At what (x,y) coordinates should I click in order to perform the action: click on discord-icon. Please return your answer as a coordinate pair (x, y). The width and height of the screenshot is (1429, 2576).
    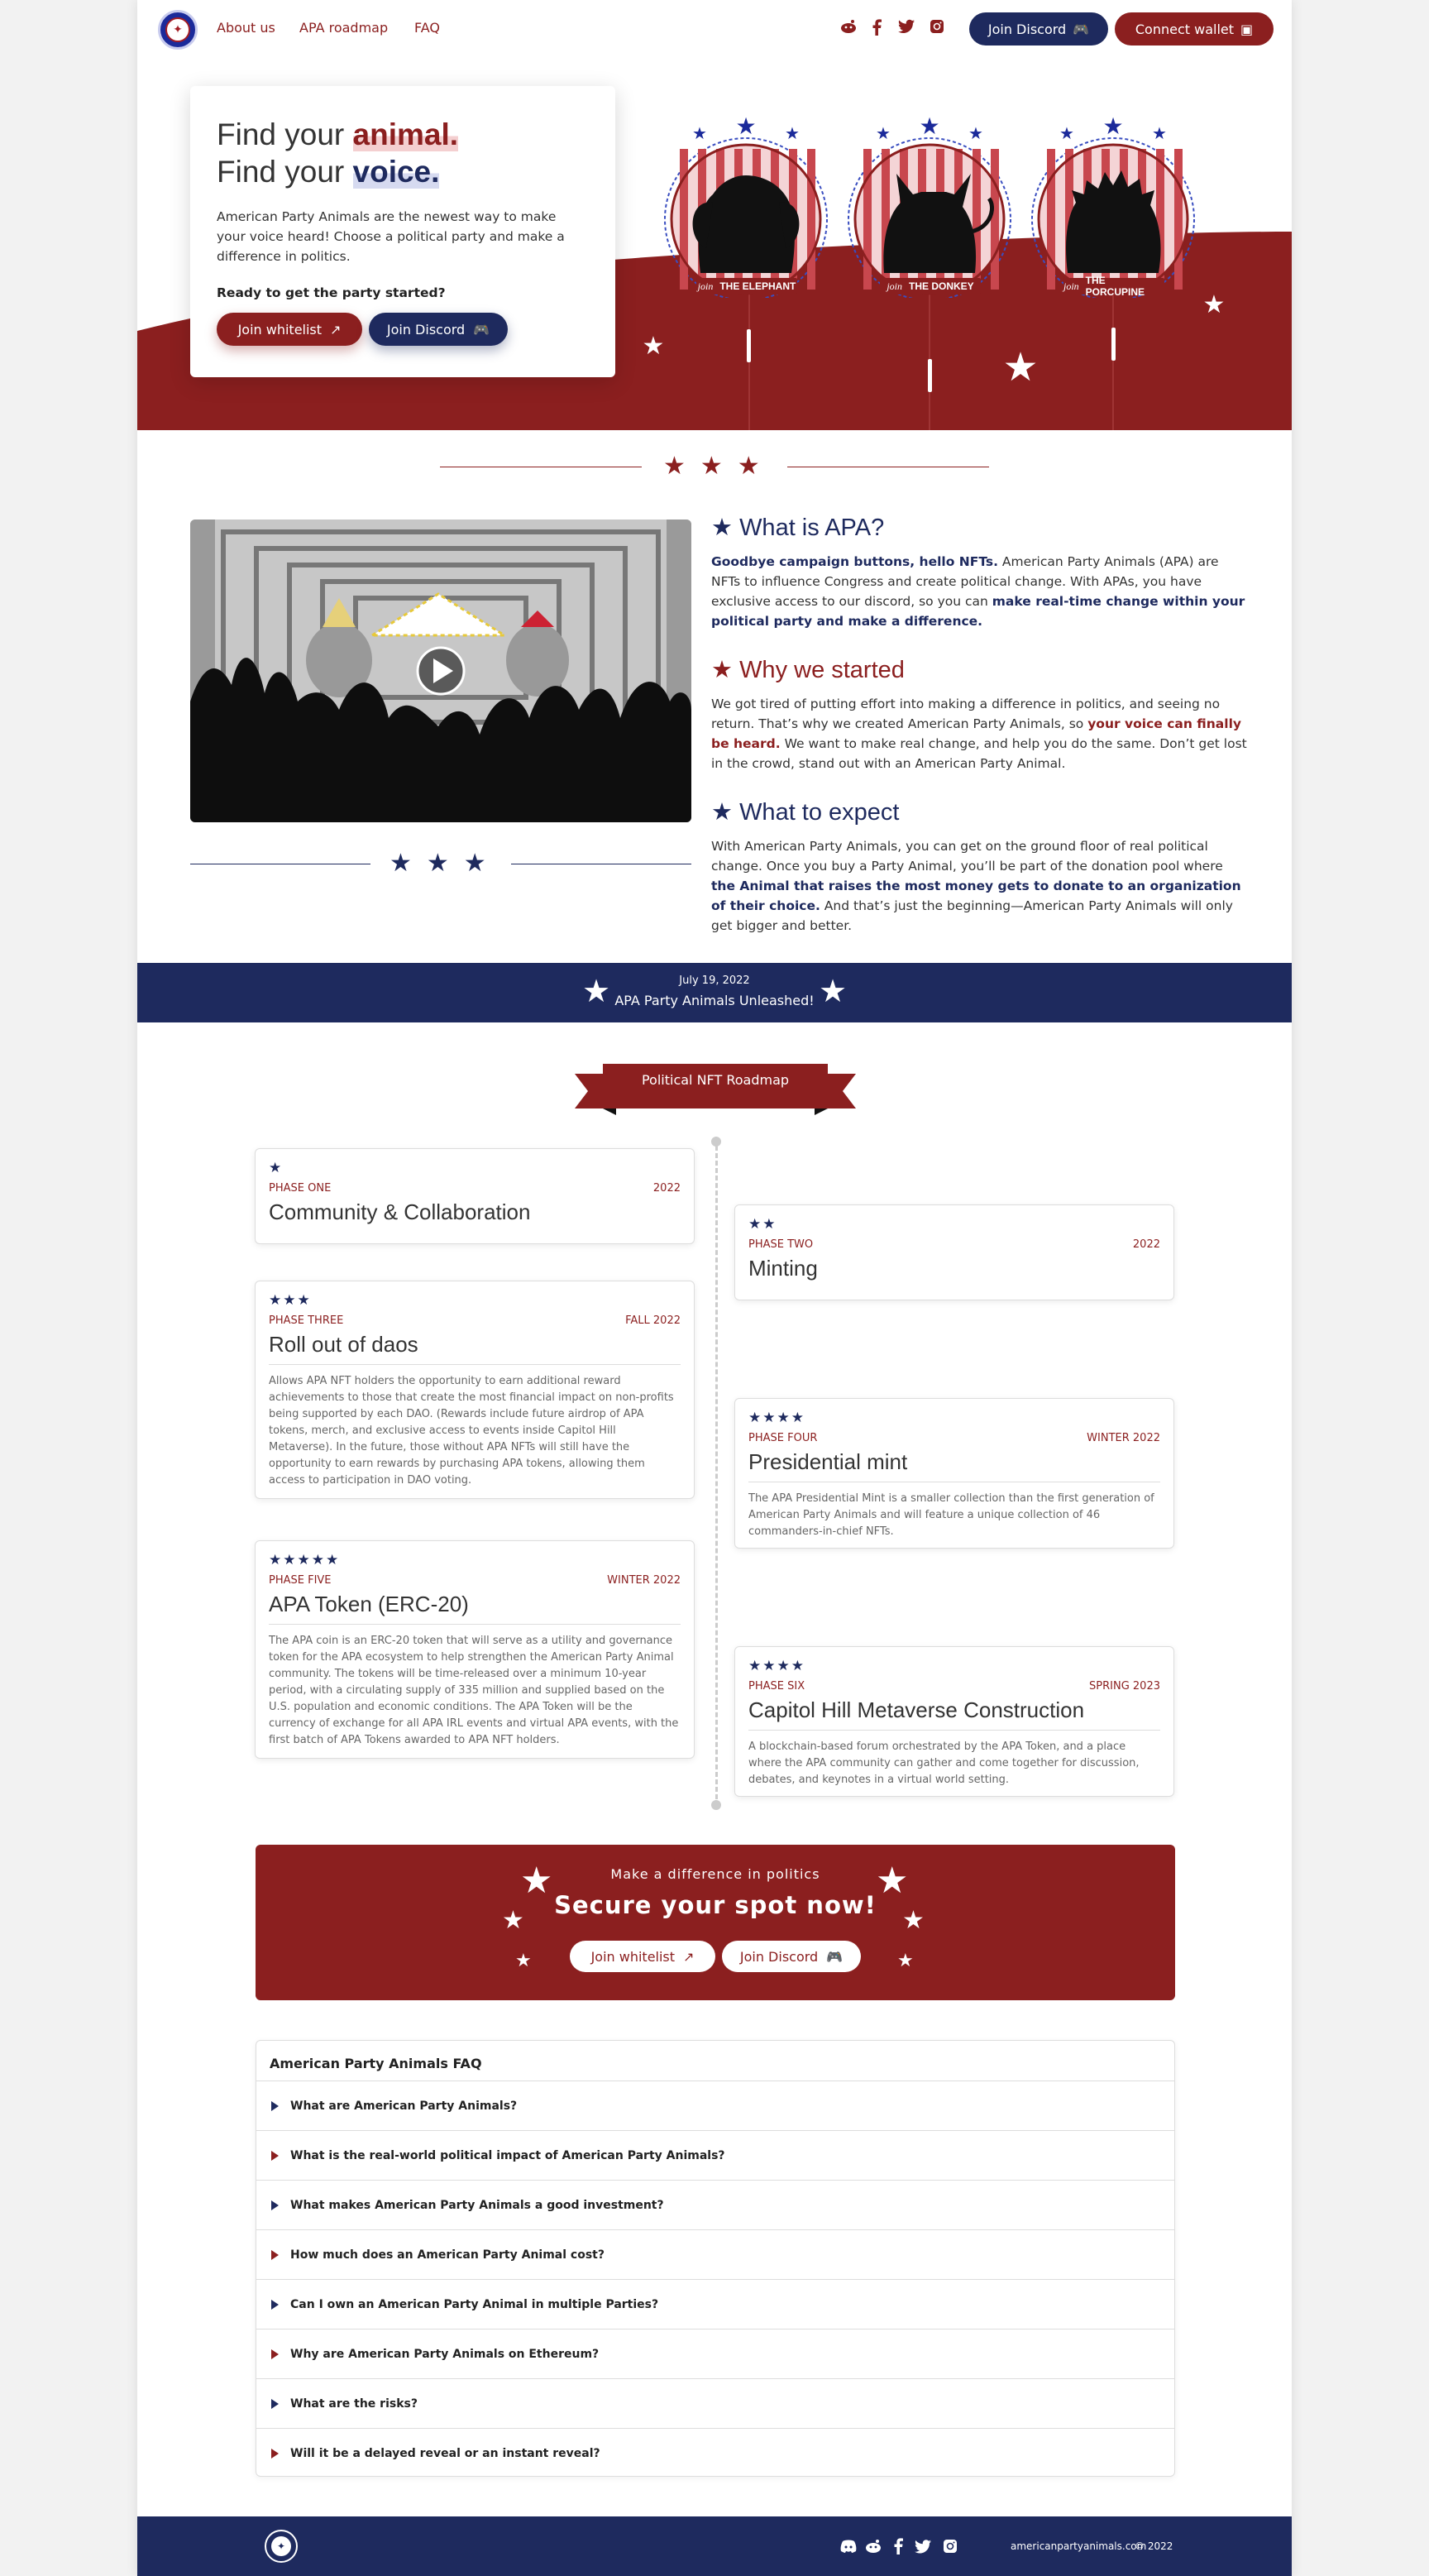
    Looking at the image, I should click on (848, 2547).